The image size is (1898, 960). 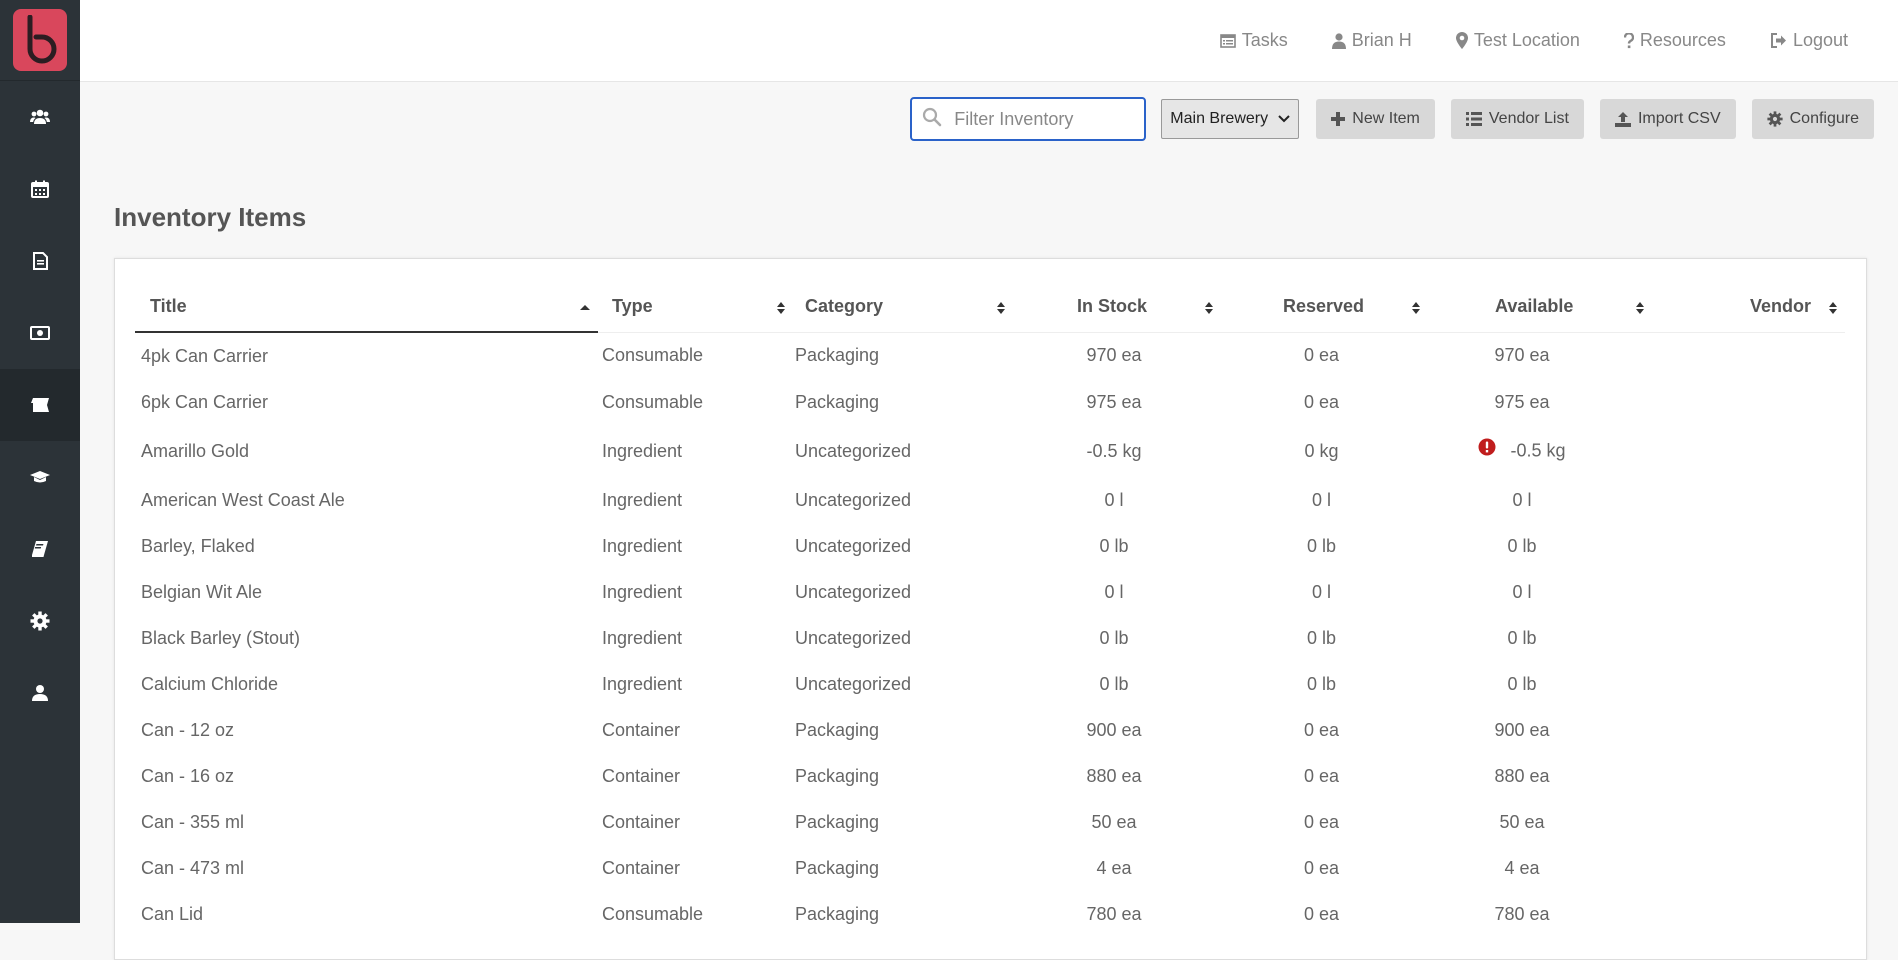 What do you see at coordinates (366, 822) in the screenshot?
I see `cell-title: Can - 355 ml` at bounding box center [366, 822].